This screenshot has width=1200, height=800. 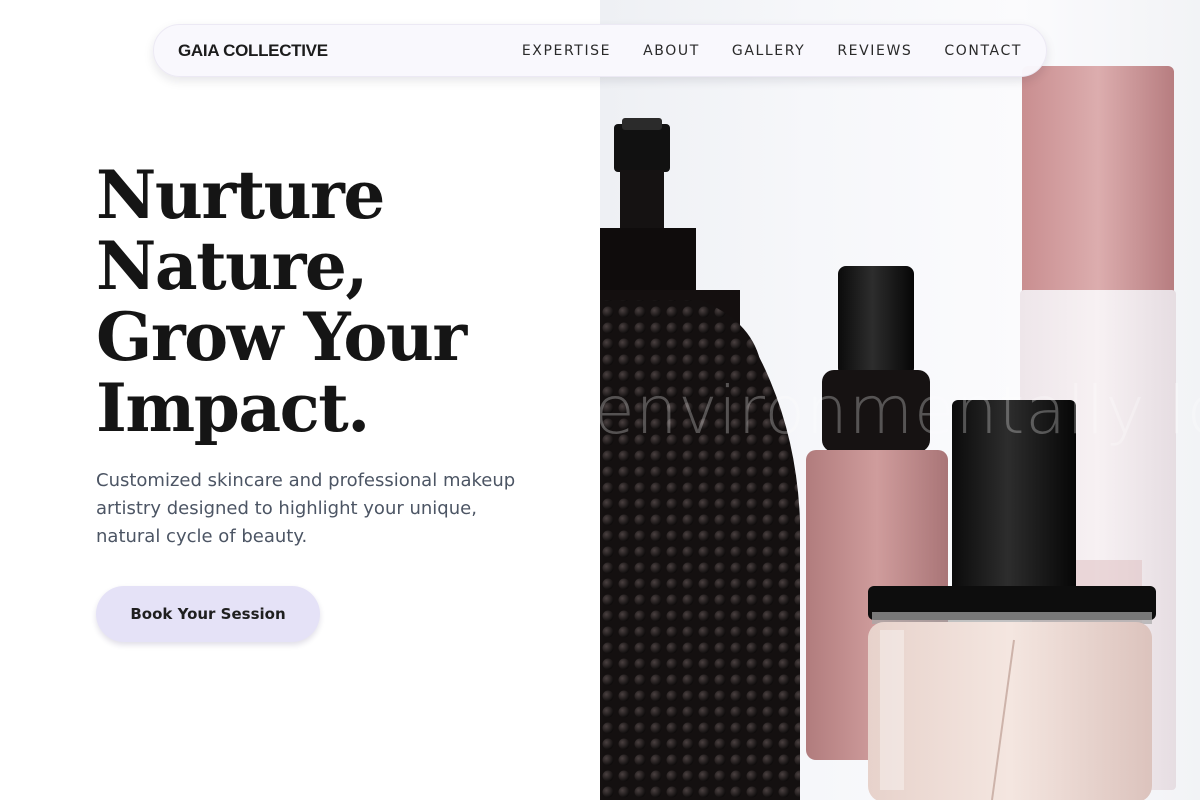 I want to click on book-session-button: Book Your Session, so click(x=208, y=614).